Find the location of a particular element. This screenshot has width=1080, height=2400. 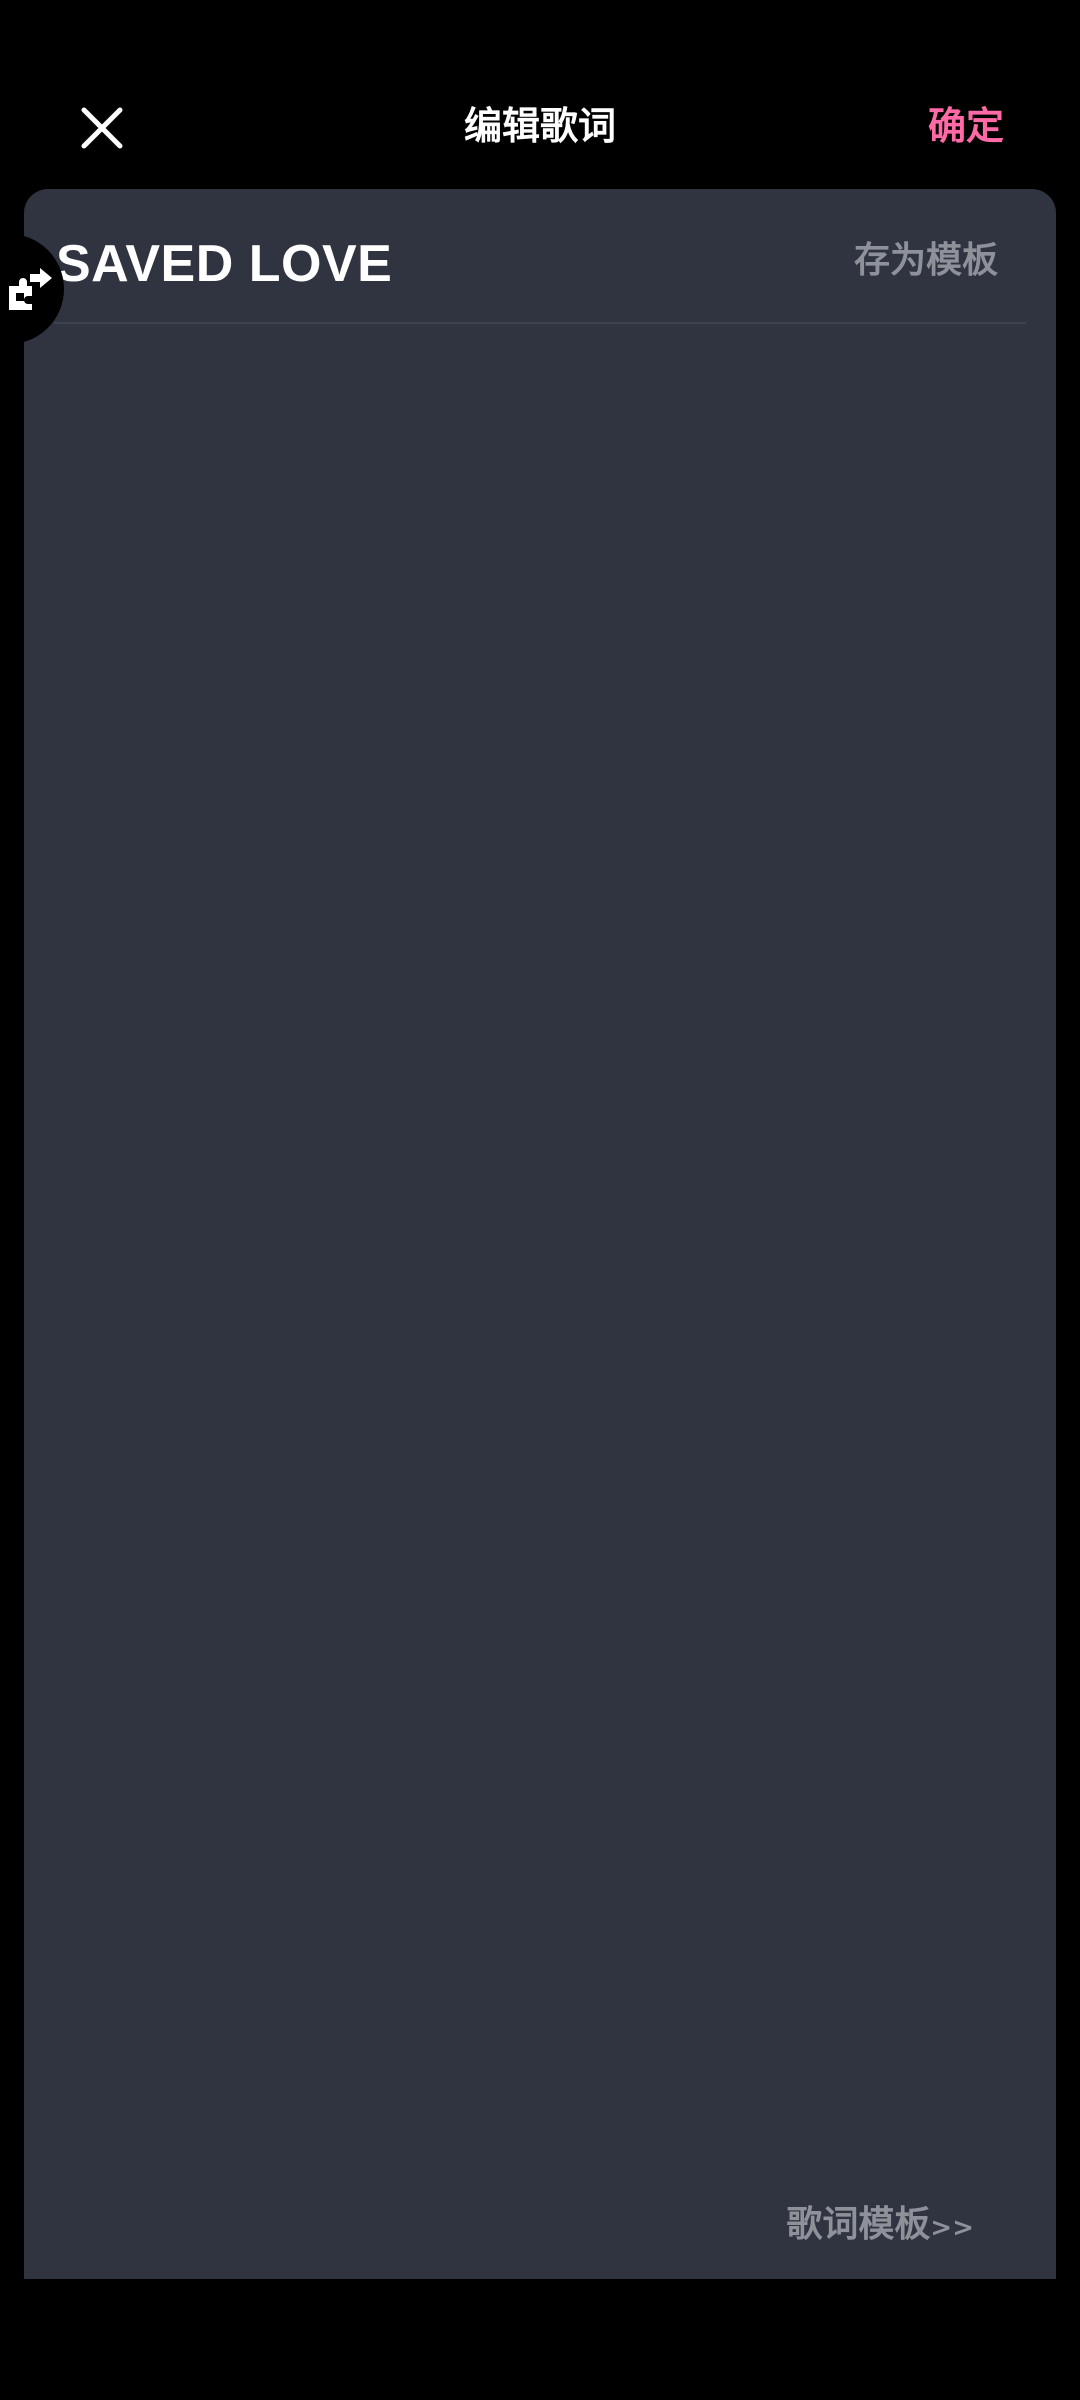

puzzle-swap-icon is located at coordinates (30, 289).